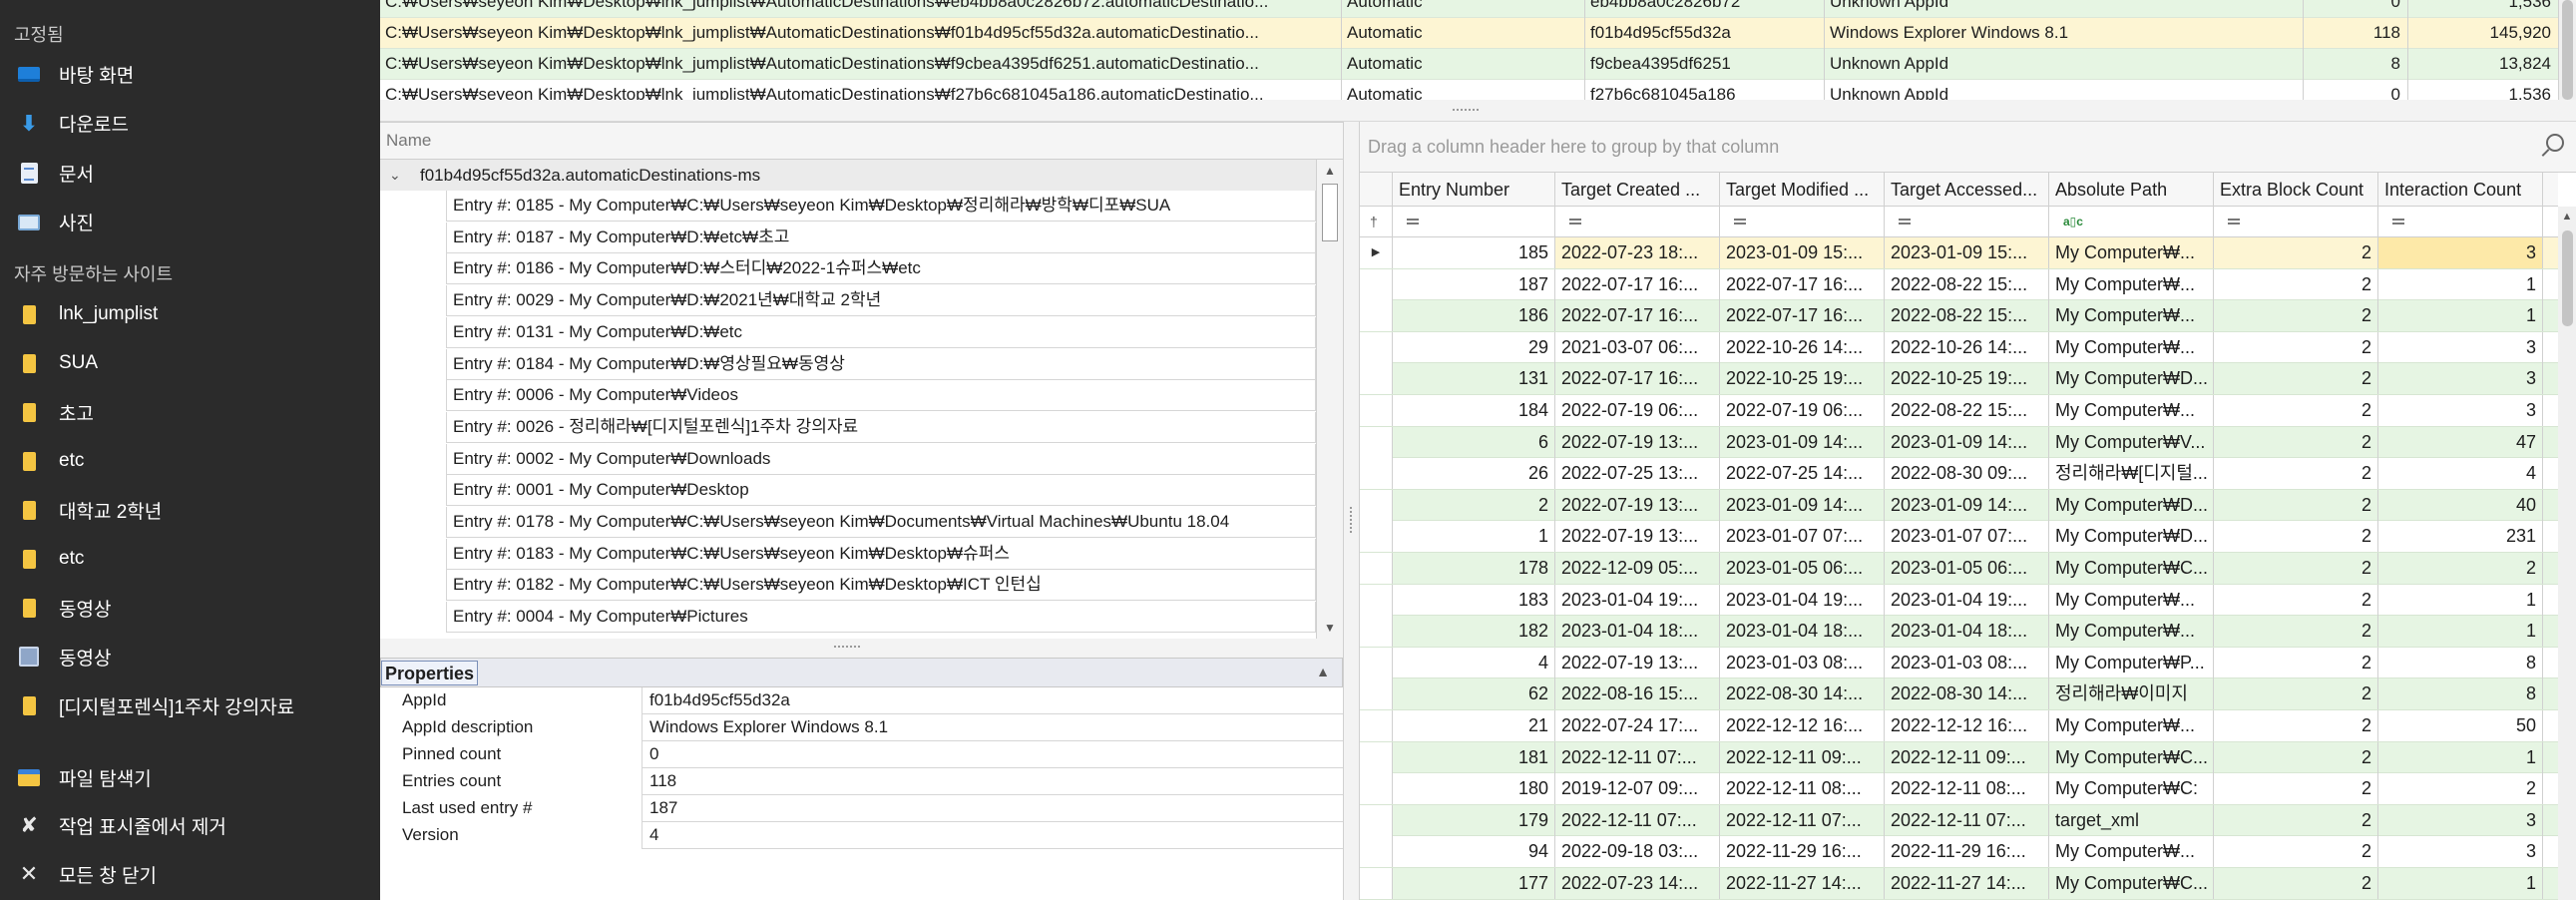 This screenshot has height=900, width=2576. What do you see at coordinates (190, 74) in the screenshot?
I see `jump-list-item: 바탕 화면` at bounding box center [190, 74].